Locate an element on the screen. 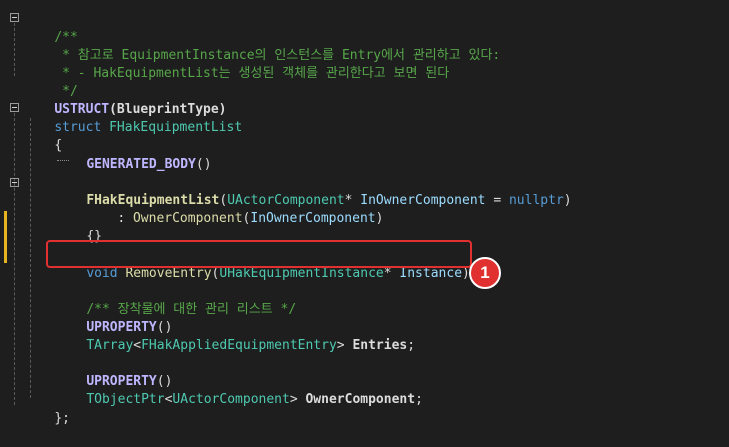 This screenshot has width=729, height=447. squiggle-underline is located at coordinates (63, 159).